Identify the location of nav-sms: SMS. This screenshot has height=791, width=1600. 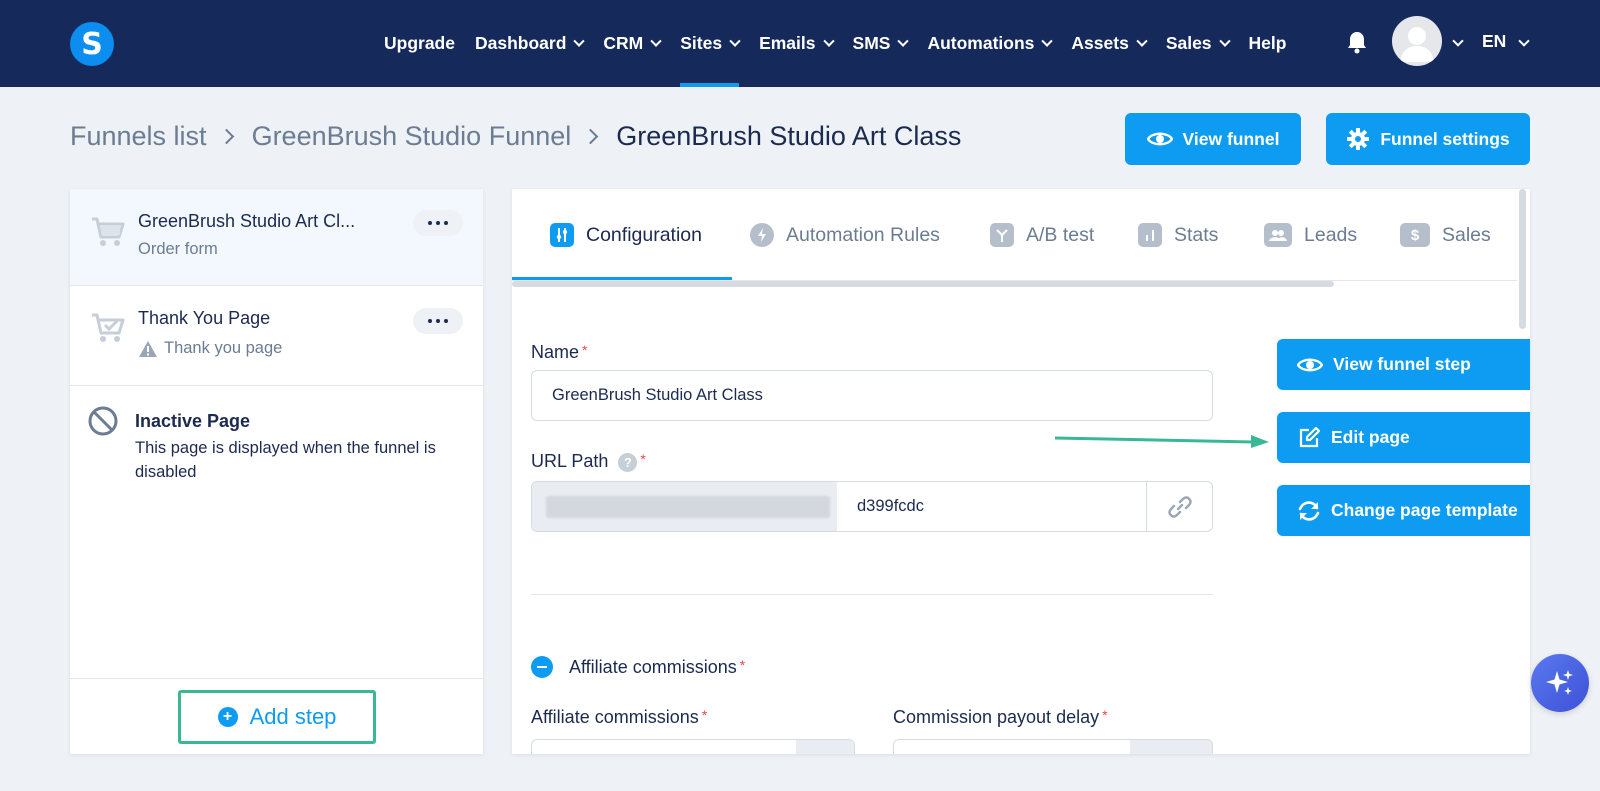
(881, 43).